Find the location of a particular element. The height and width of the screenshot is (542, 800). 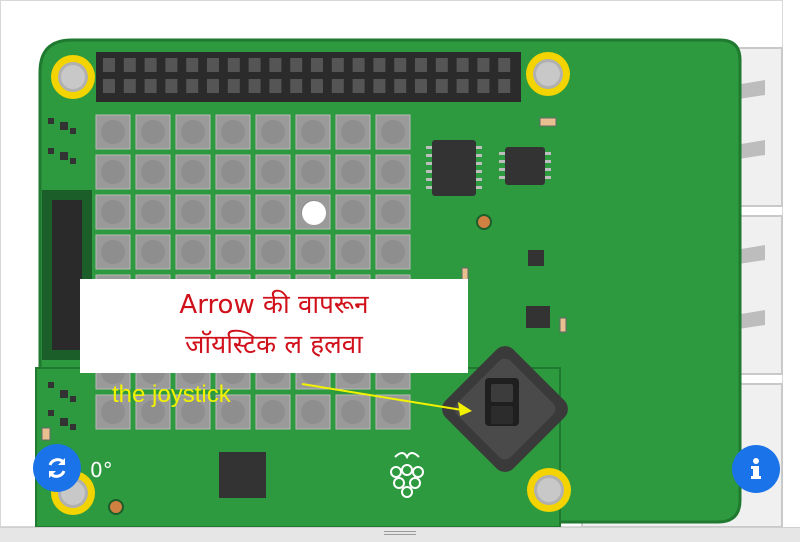

instruction-box: Arrow की वापरून जॉयस्टिक ल हलवा is located at coordinates (274, 326).